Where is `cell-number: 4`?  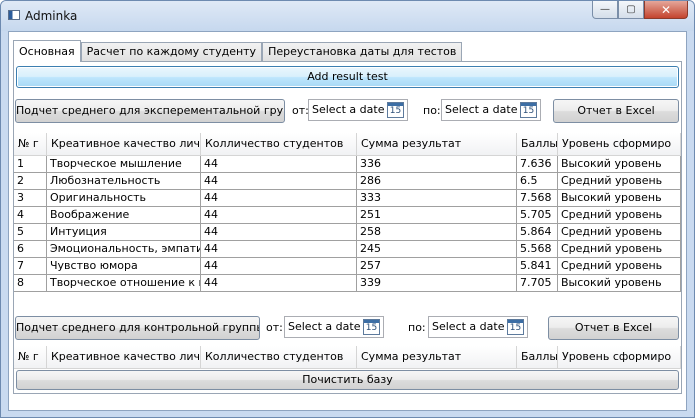
cell-number: 4 is located at coordinates (30, 215).